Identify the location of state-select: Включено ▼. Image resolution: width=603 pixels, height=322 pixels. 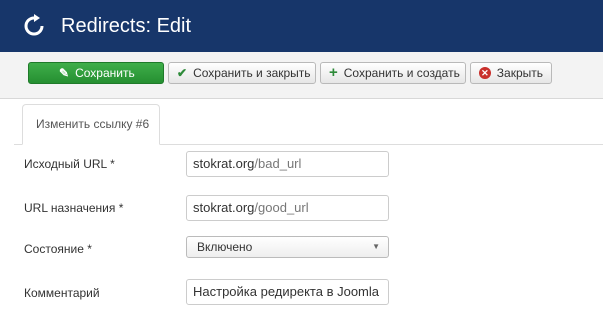
(287, 247).